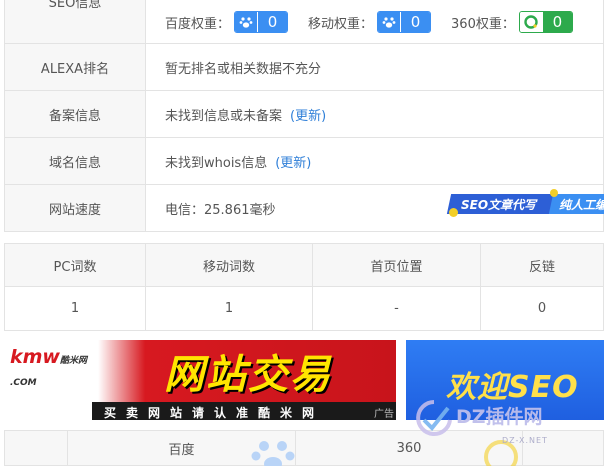  Describe the element at coordinates (243, 69) in the screenshot. I see `row-value: 暂无排名或相关数据不充分` at that location.